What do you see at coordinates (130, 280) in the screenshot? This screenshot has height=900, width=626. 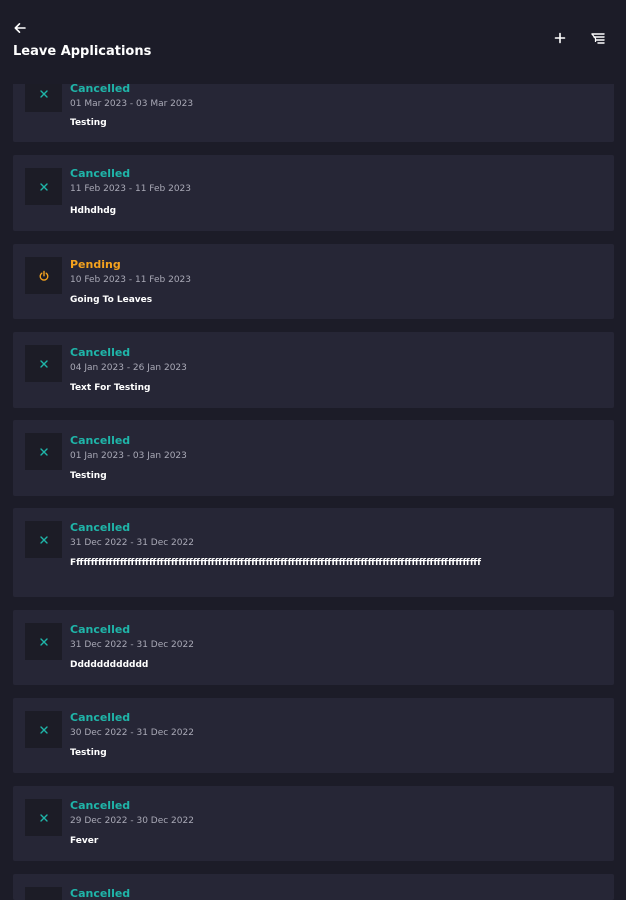 I see `date-range: 10 Feb 2023 - 11 Feb 2023` at bounding box center [130, 280].